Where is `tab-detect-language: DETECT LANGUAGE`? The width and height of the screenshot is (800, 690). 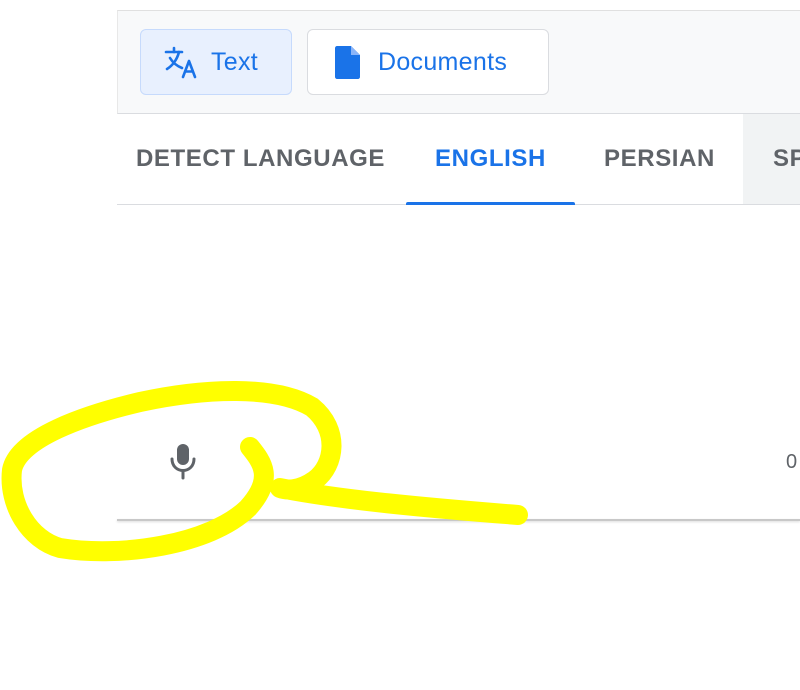 tab-detect-language: DETECT LANGUAGE is located at coordinates (252, 159).